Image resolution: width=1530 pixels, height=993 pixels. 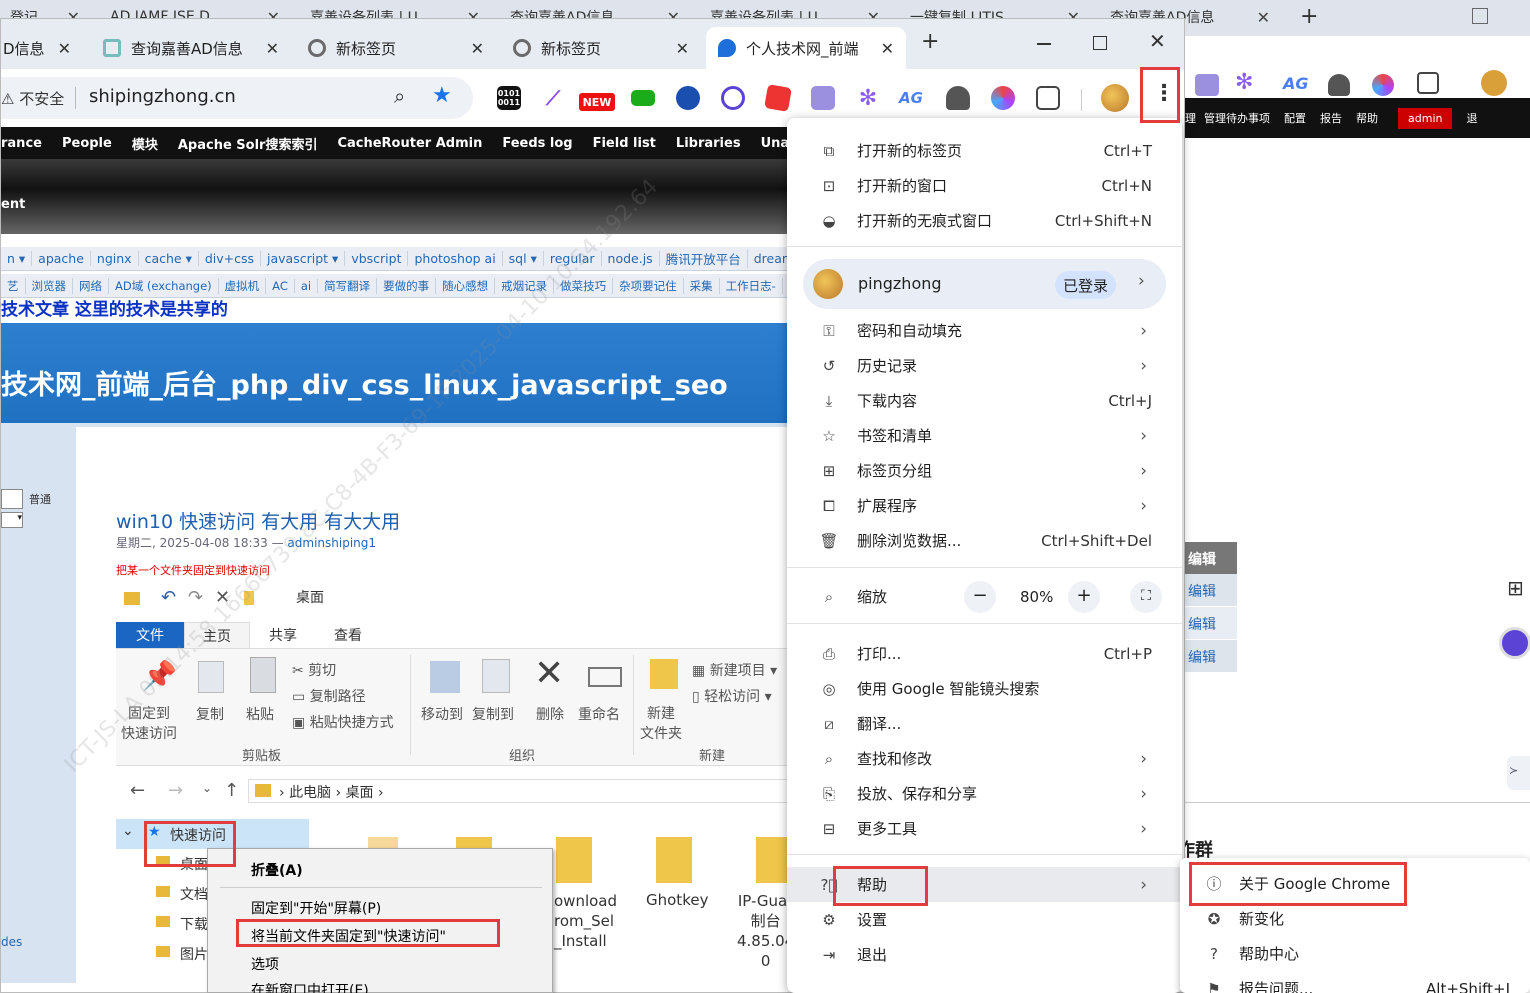 What do you see at coordinates (11, 942) in the screenshot?
I see `side-link: des` at bounding box center [11, 942].